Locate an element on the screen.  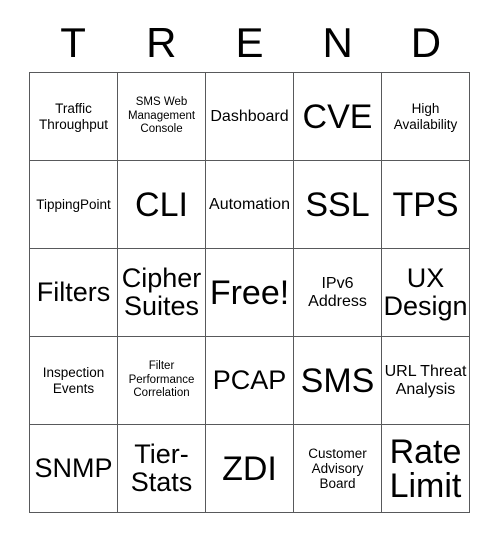
header-letter-1: T is located at coordinates (73, 42).